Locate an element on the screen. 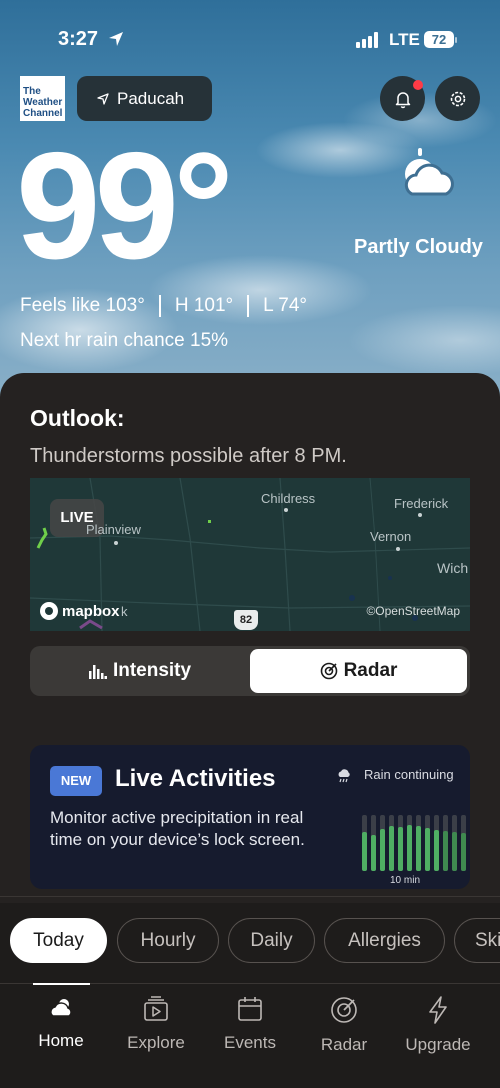 This screenshot has height=1088, width=500. rain-chance: Next hr rain chance 15% is located at coordinates (124, 340).